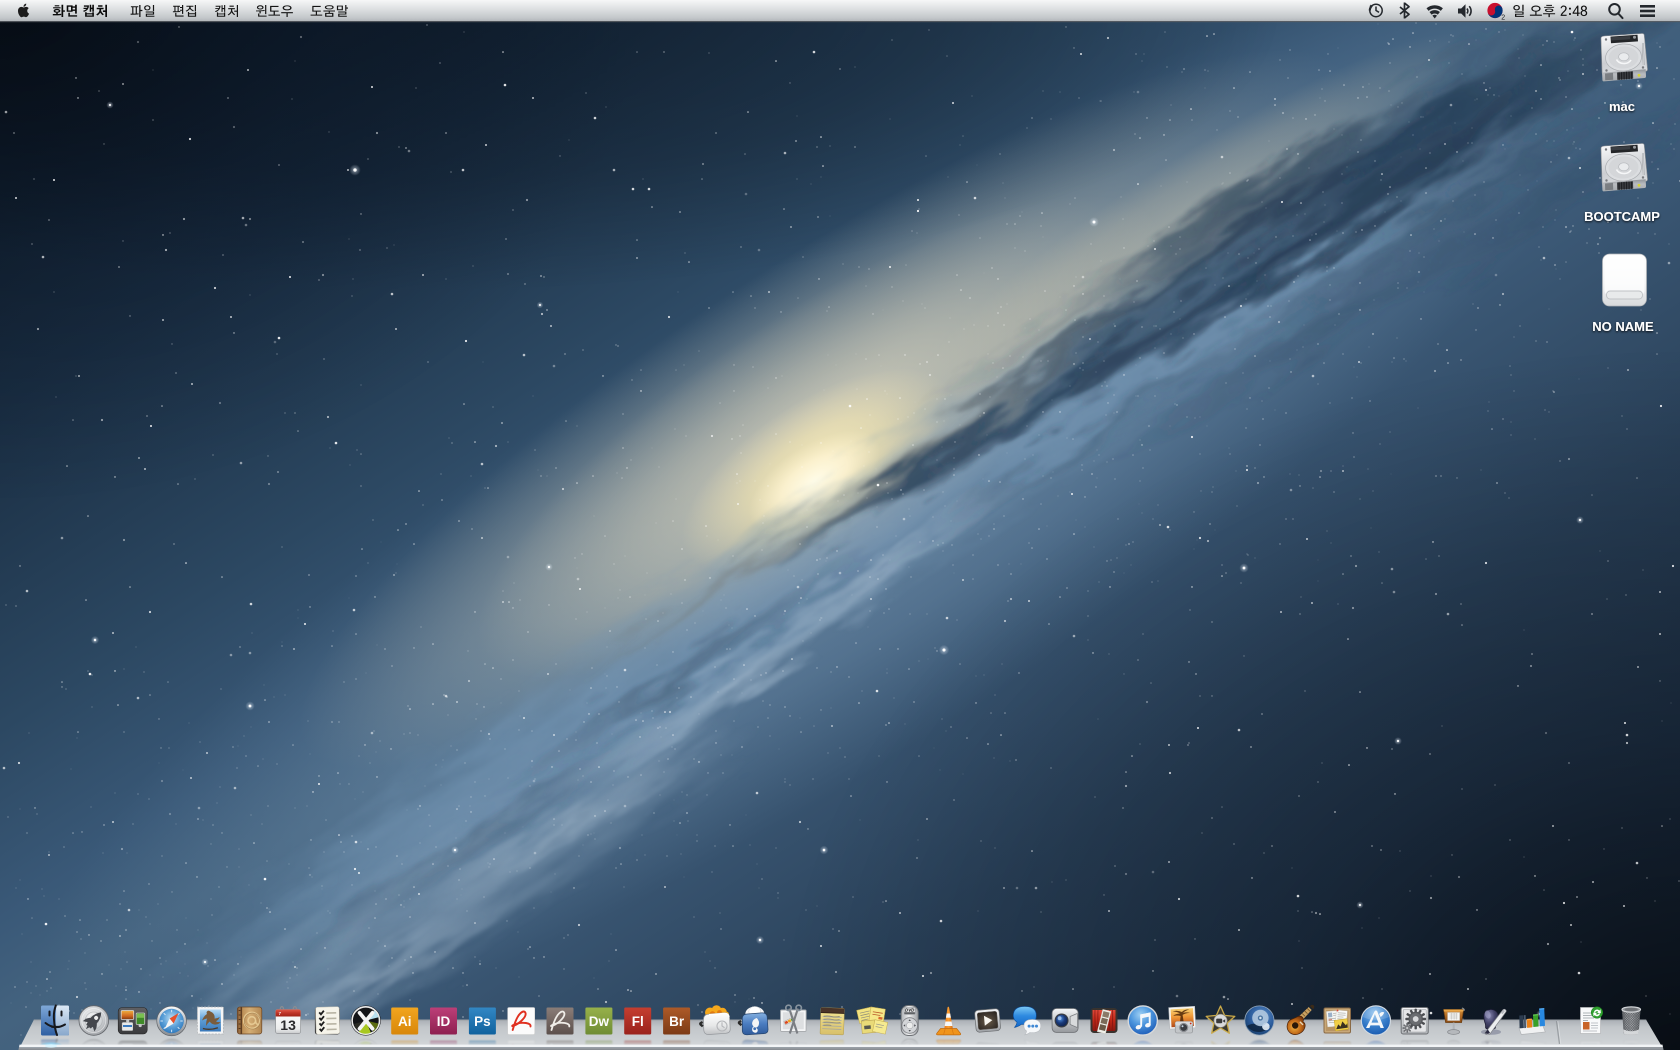 The width and height of the screenshot is (1680, 1050). What do you see at coordinates (638, 1021) in the screenshot?
I see `svg-text: Fl` at bounding box center [638, 1021].